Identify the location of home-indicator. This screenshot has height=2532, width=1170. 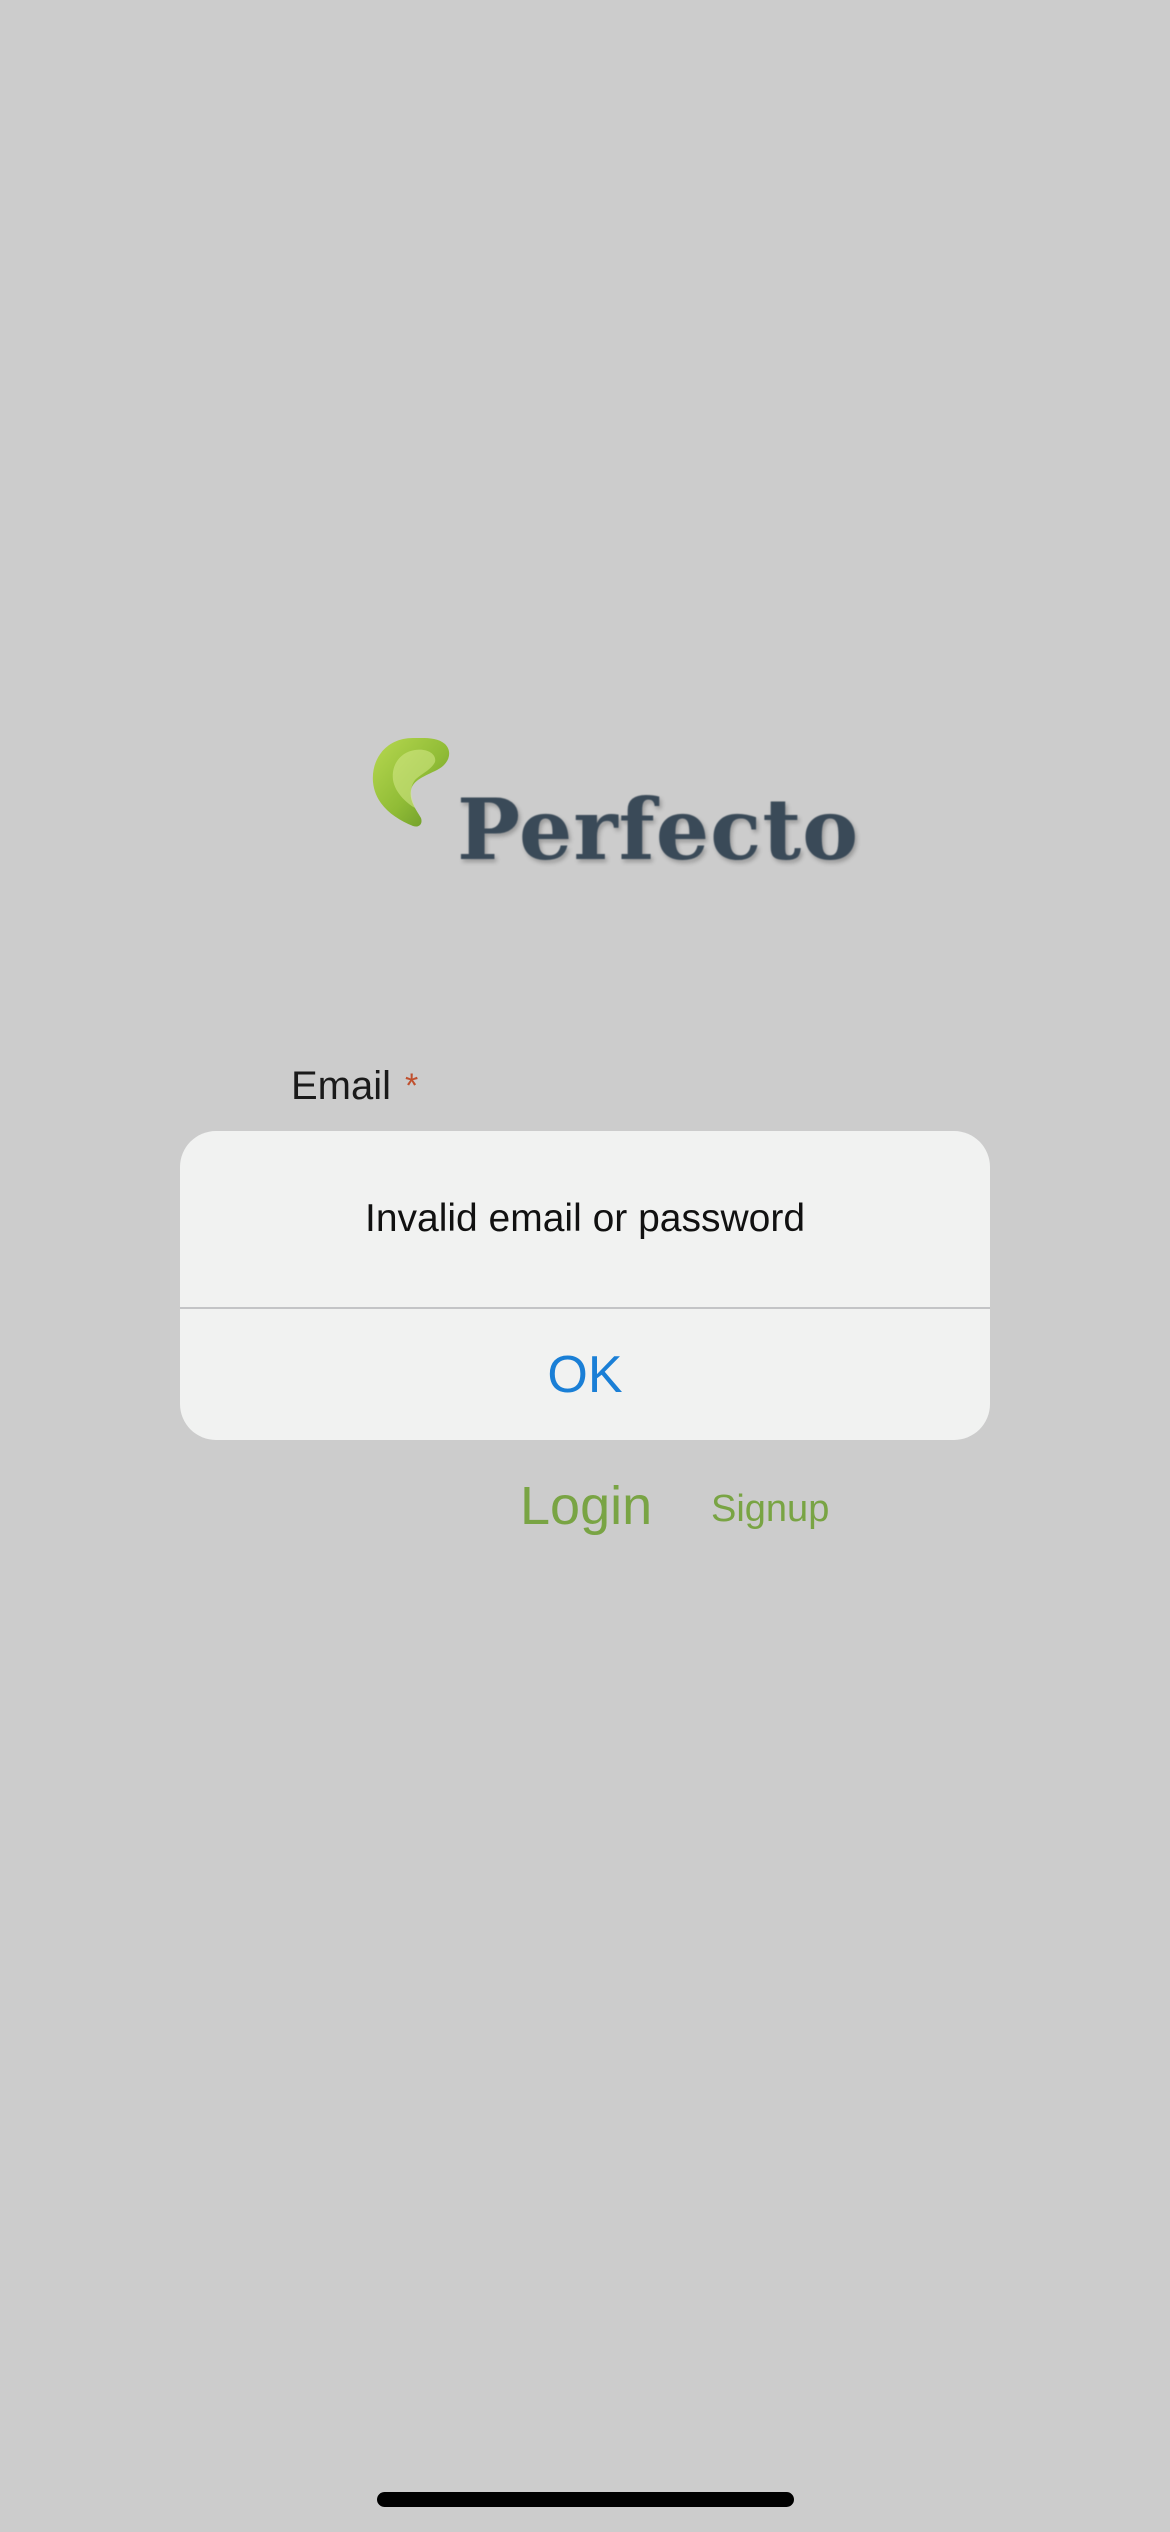
(585, 2499).